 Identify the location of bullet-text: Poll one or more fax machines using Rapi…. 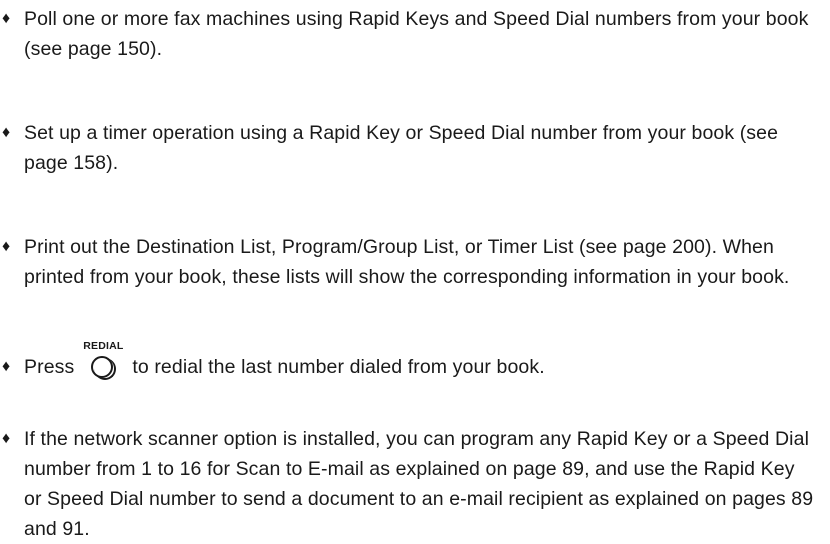
(416, 34).